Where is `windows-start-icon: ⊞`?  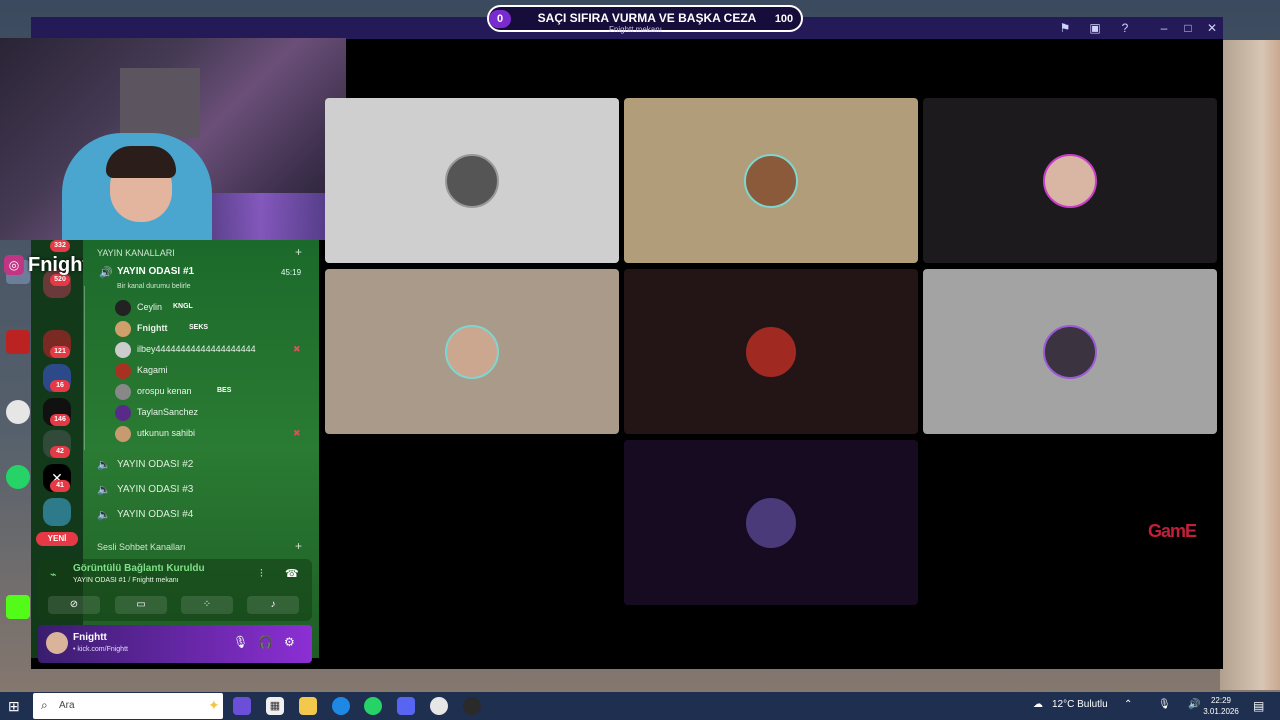 windows-start-icon: ⊞ is located at coordinates (14, 706).